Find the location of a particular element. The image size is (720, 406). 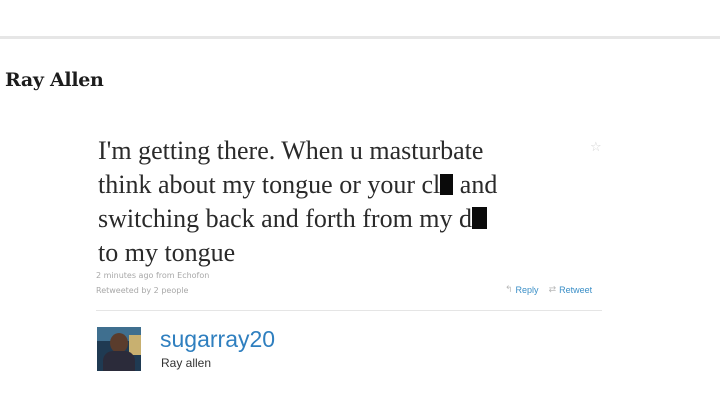

tweet-line-3: switching back and forth from my d is located at coordinates (343, 219).